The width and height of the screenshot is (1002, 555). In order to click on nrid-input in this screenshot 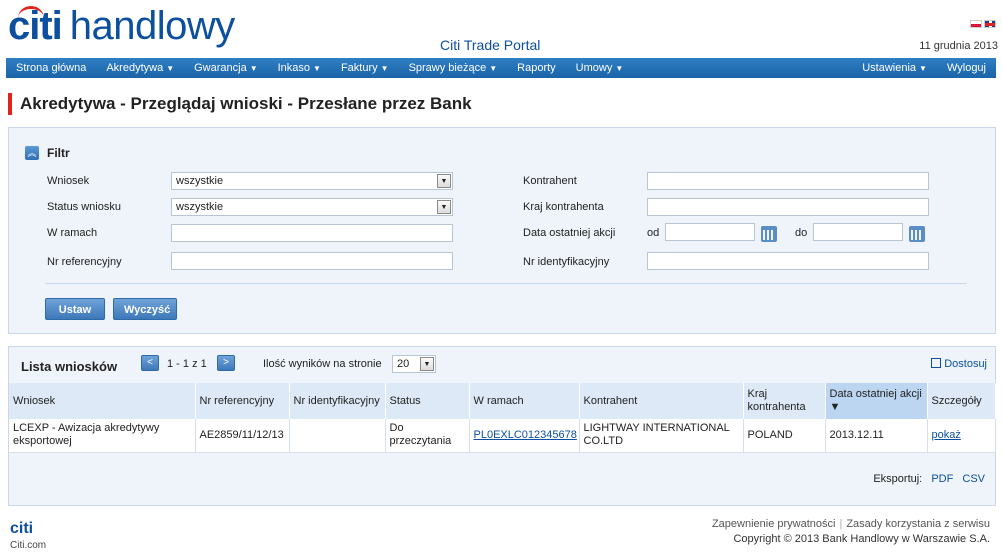, I will do `click(788, 261)`.